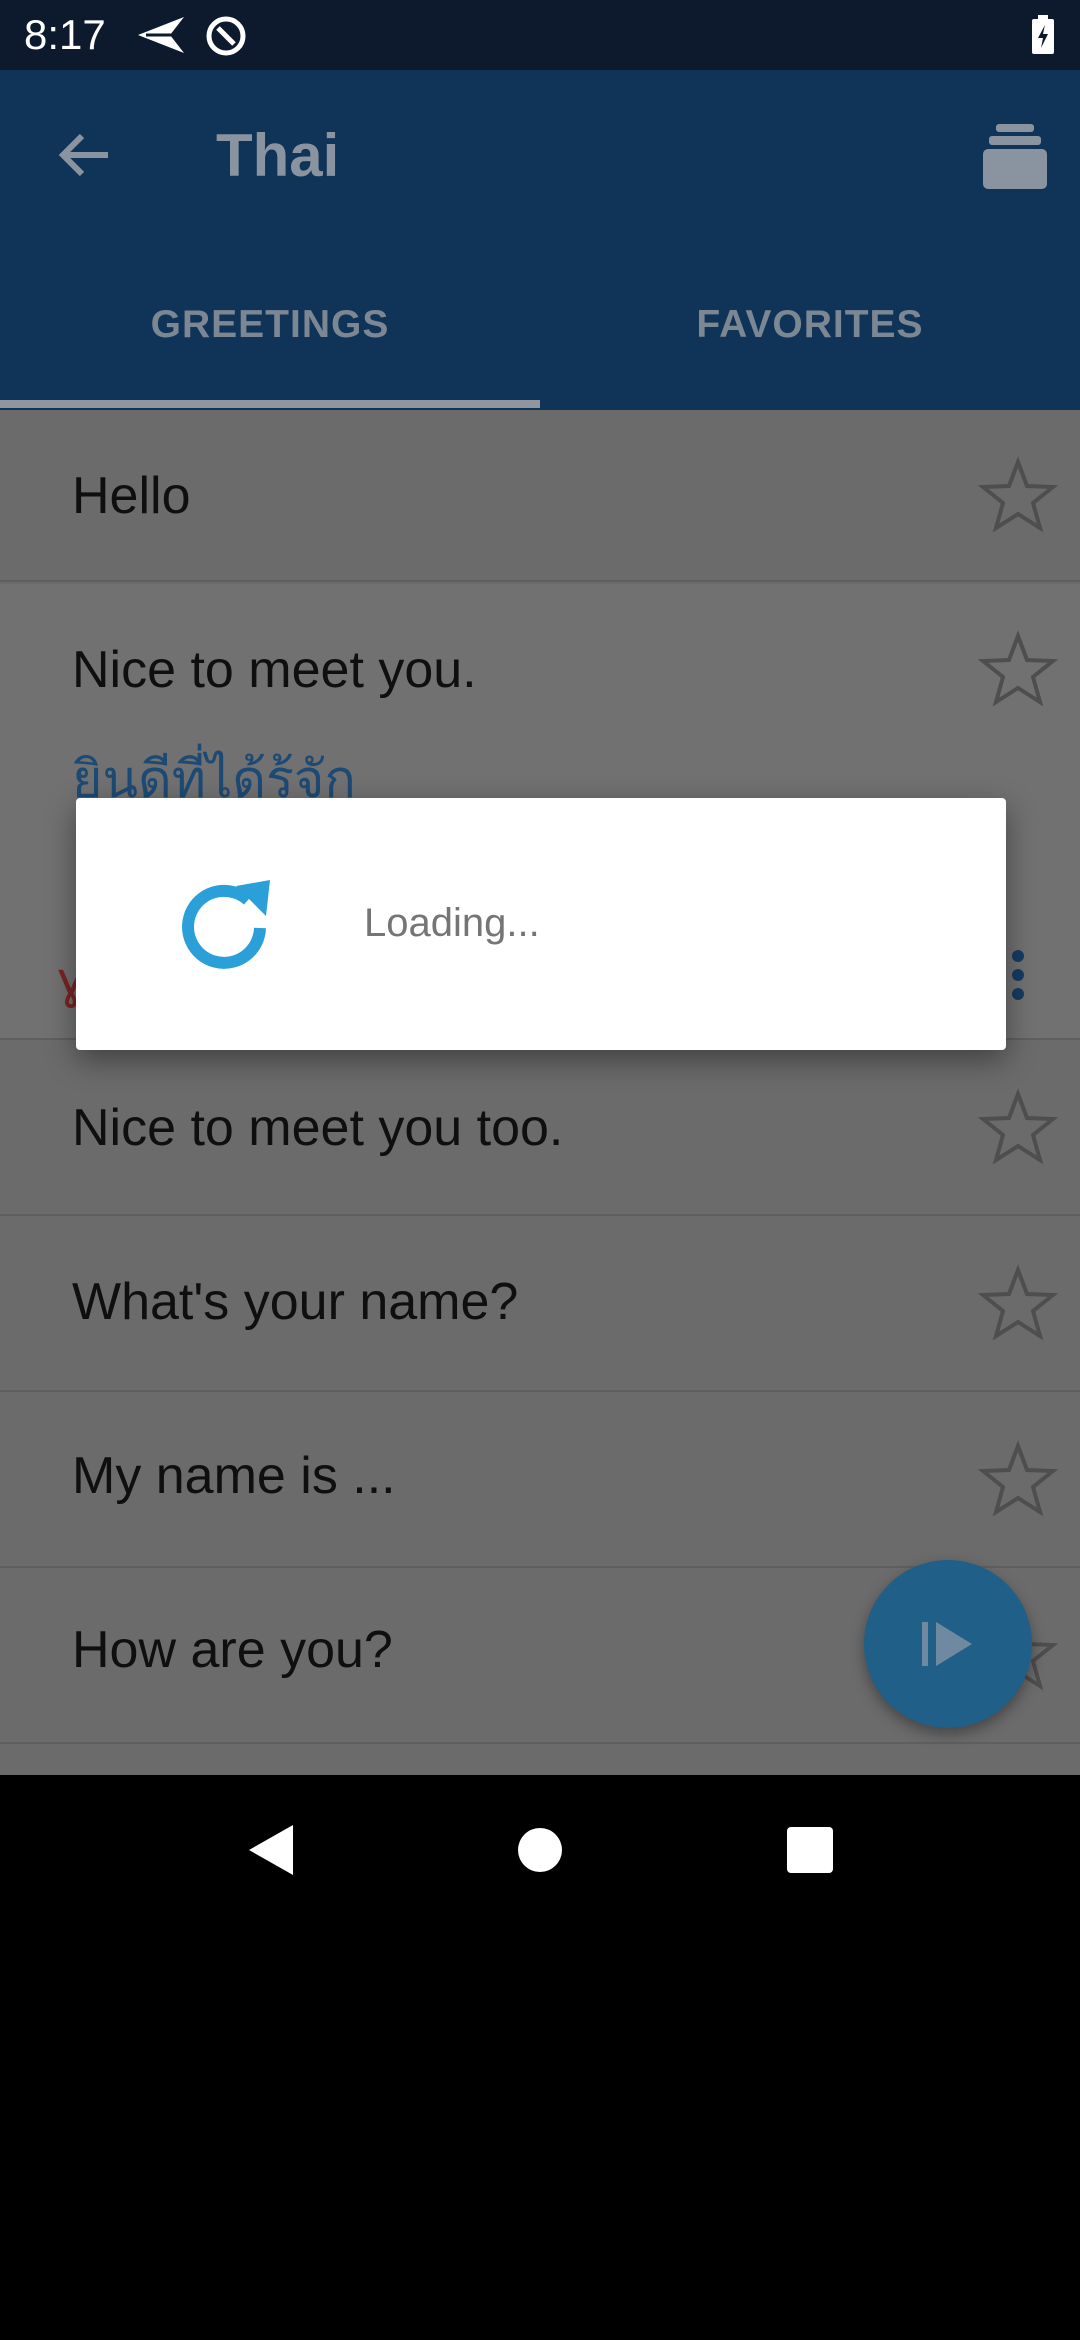 This screenshot has width=1080, height=2340. What do you see at coordinates (270, 325) in the screenshot?
I see `tab-greetings: GREETINGS` at bounding box center [270, 325].